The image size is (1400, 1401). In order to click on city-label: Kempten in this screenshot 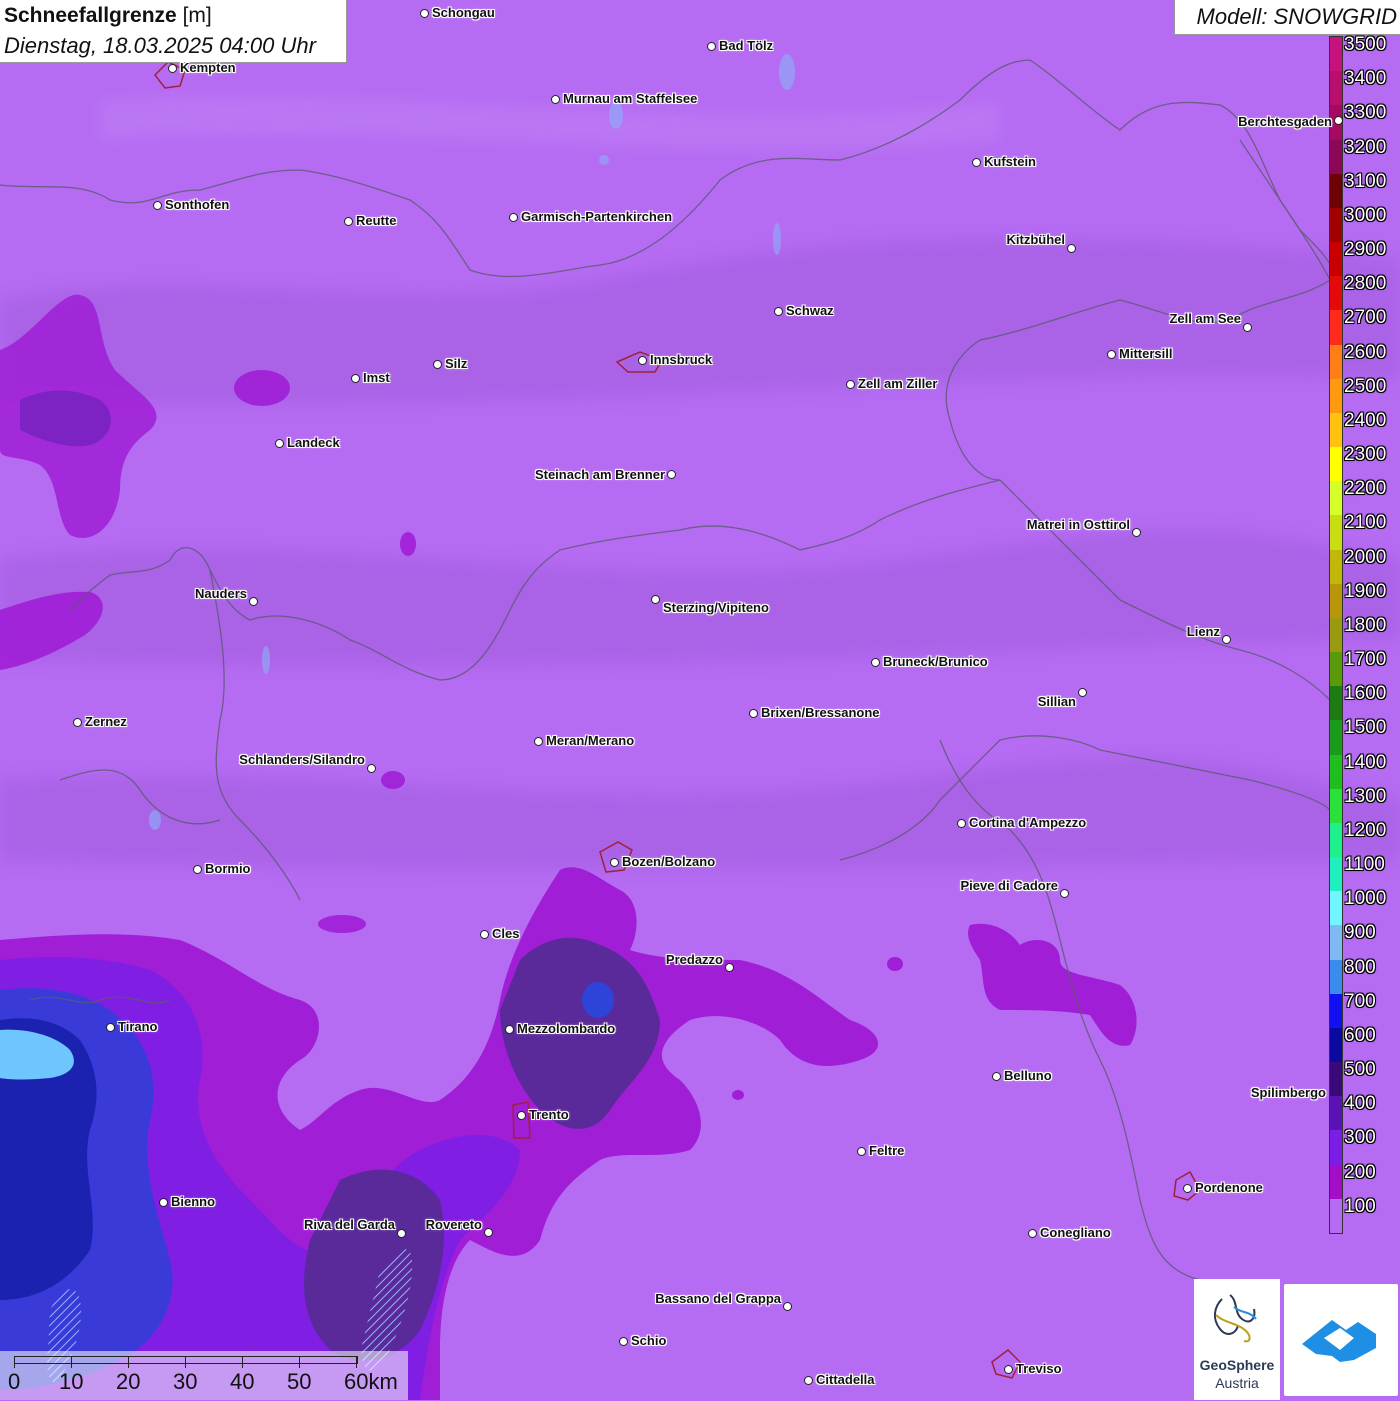, I will do `click(208, 67)`.